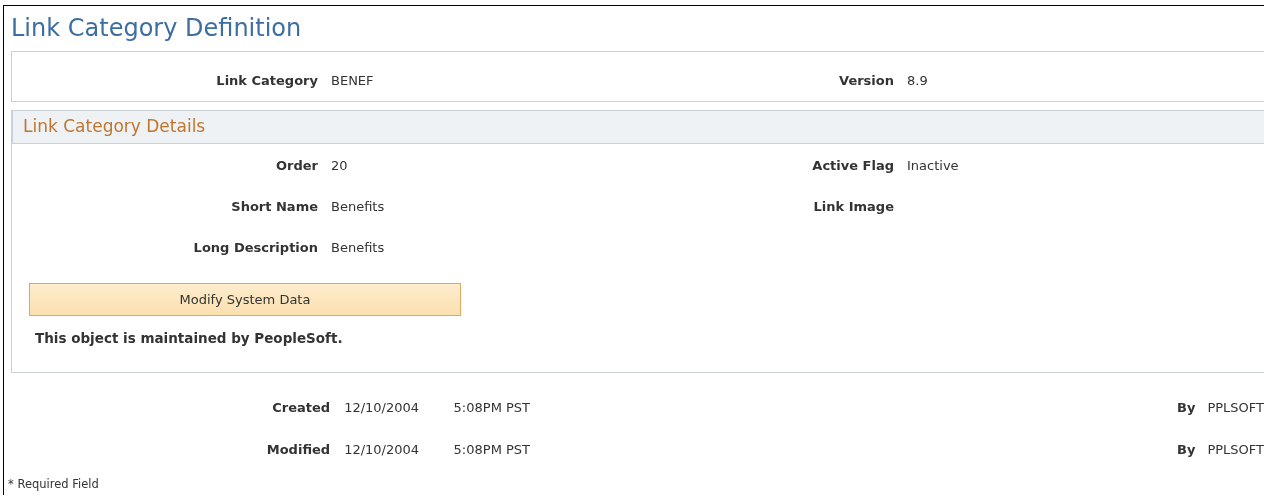 This screenshot has width=1264, height=496. Describe the element at coordinates (298, 449) in the screenshot. I see `field-label: Modified` at that location.